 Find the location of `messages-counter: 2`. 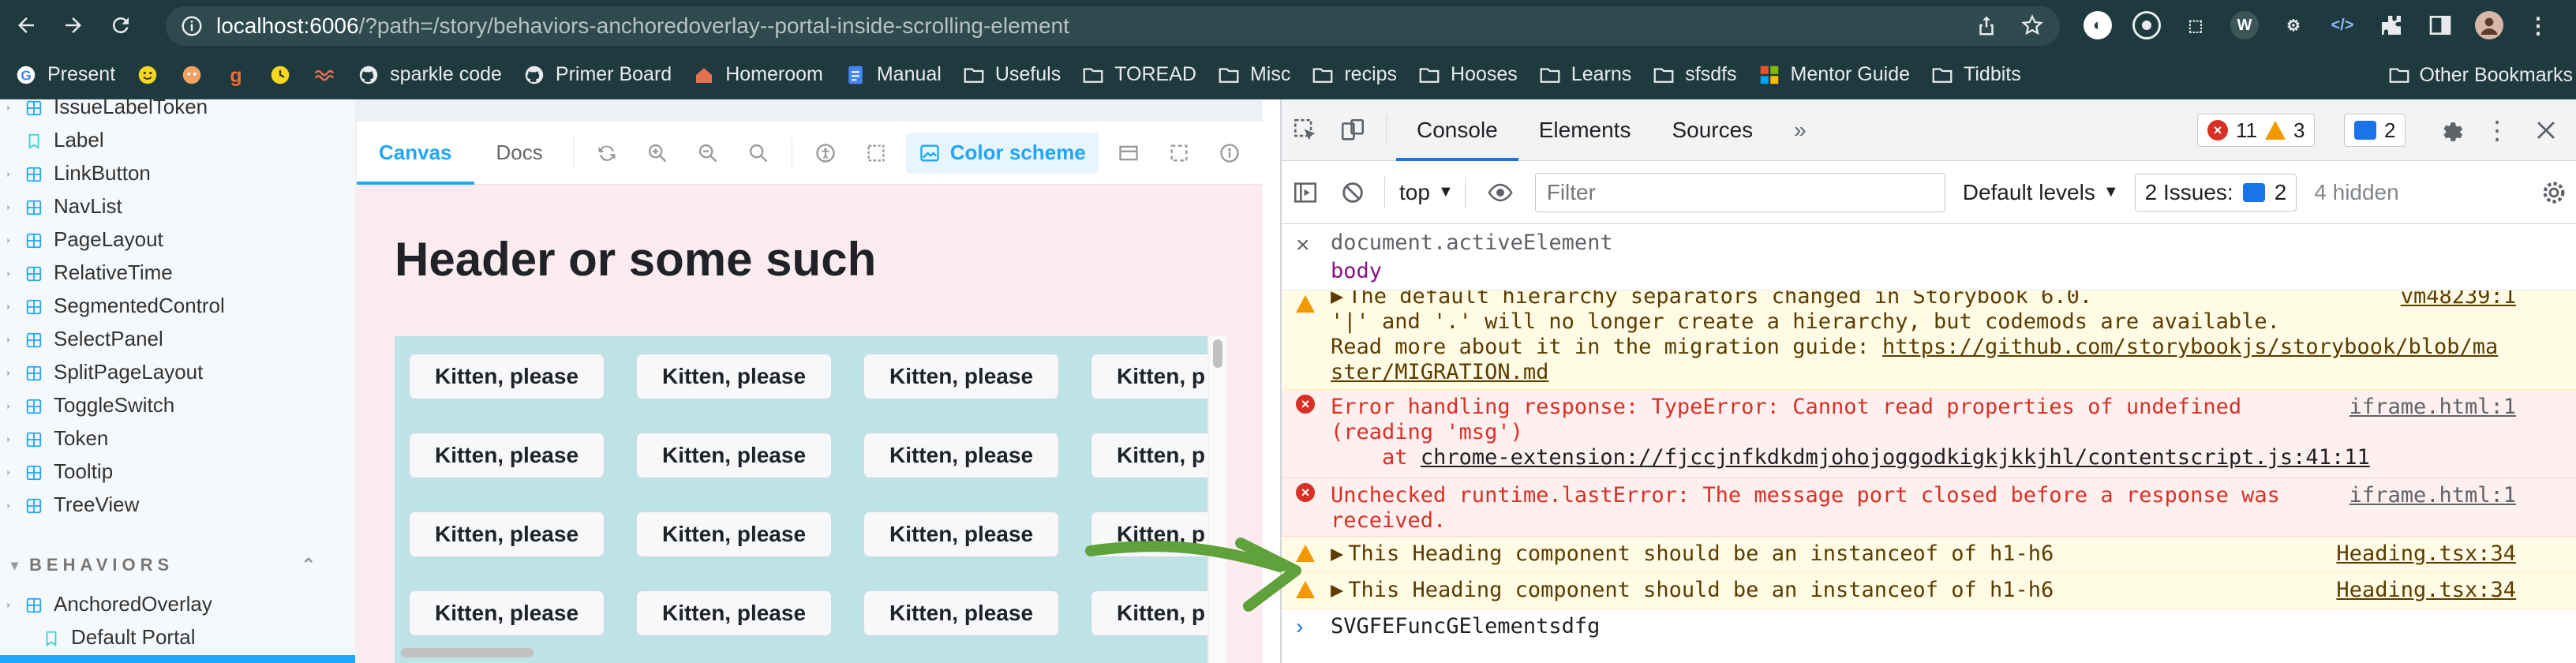

messages-counter: 2 is located at coordinates (2375, 130).